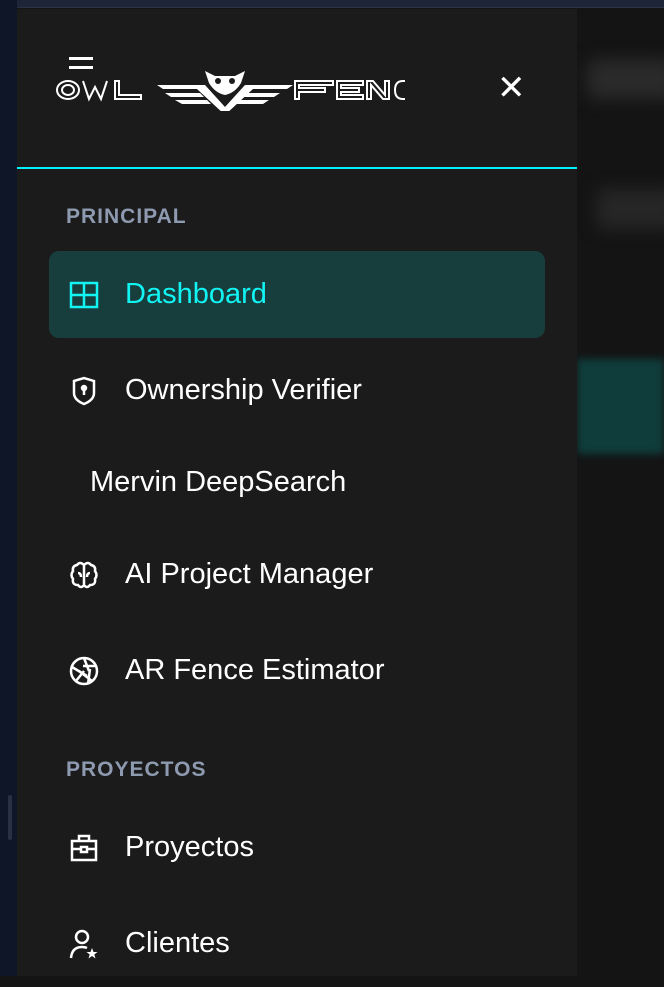 The width and height of the screenshot is (664, 987). What do you see at coordinates (136, 769) in the screenshot?
I see `section-proyectos: PROYECTOS` at bounding box center [136, 769].